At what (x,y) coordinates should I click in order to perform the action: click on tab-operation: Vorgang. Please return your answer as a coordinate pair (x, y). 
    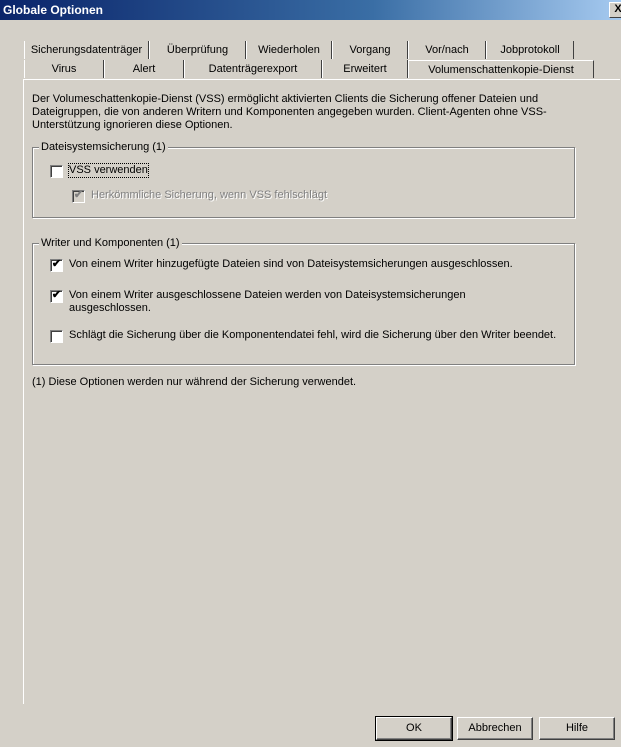
    Looking at the image, I should click on (370, 50).